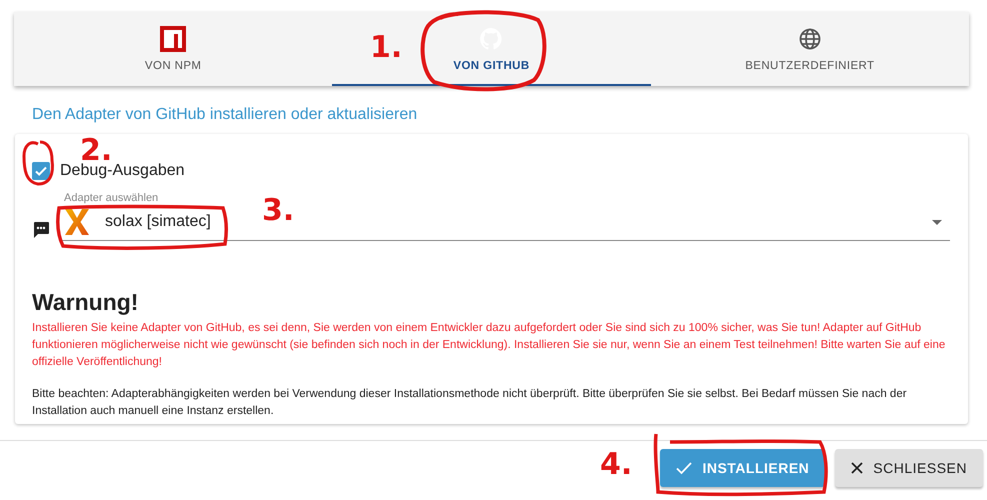  I want to click on x-logo-icon, so click(77, 222).